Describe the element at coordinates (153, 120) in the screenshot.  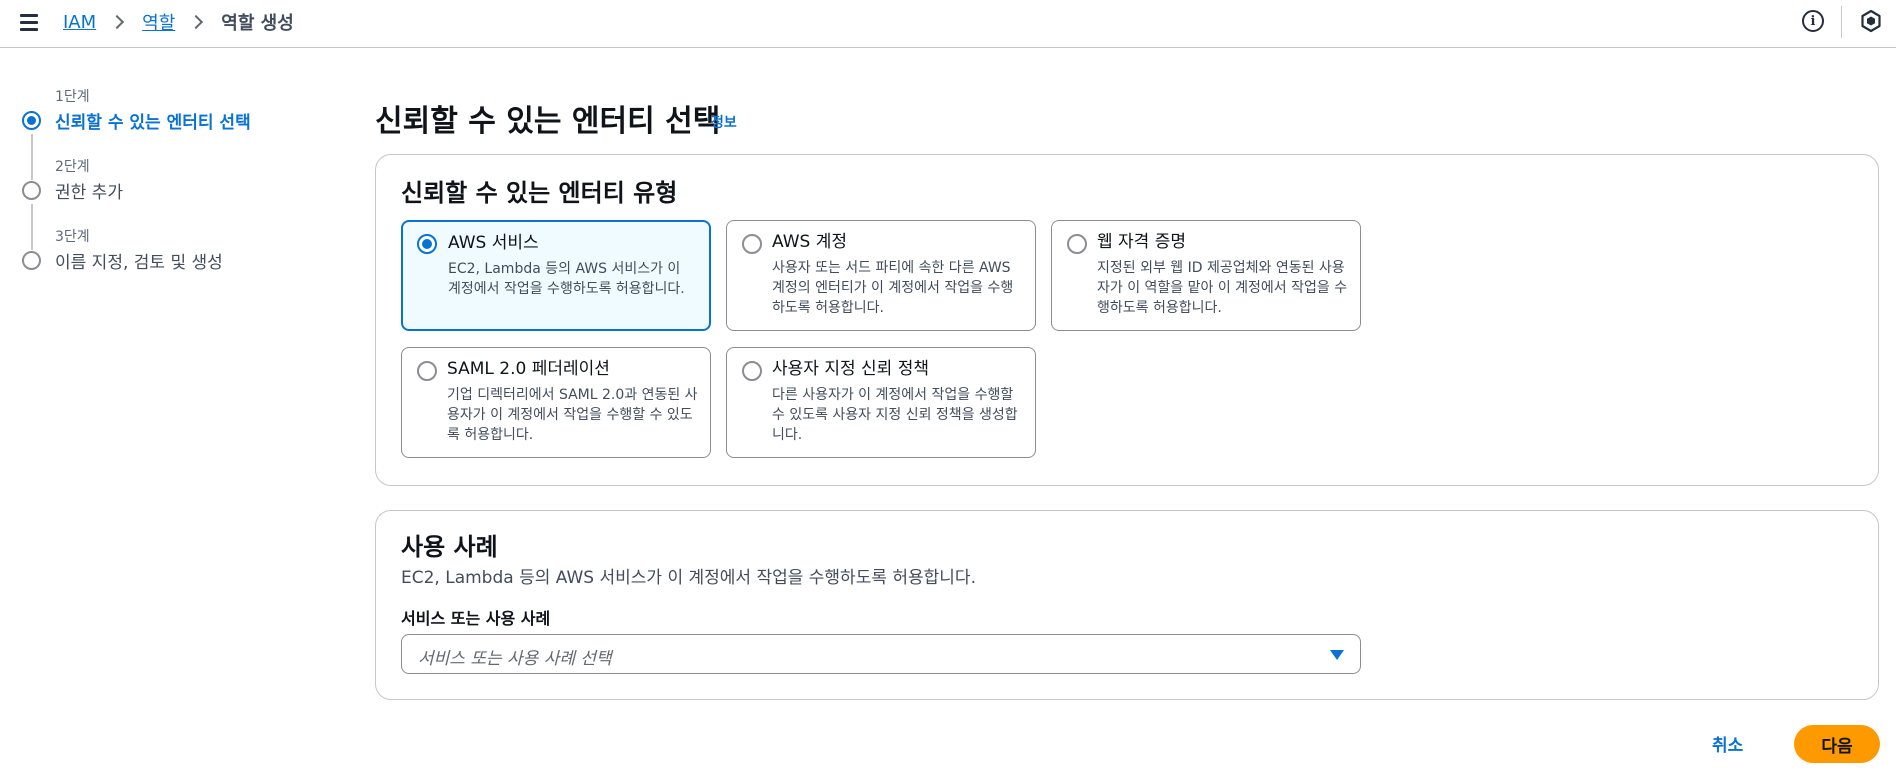
I see `wizard-step-1: 신뢰할 수 있는 엔터티 선택` at that location.